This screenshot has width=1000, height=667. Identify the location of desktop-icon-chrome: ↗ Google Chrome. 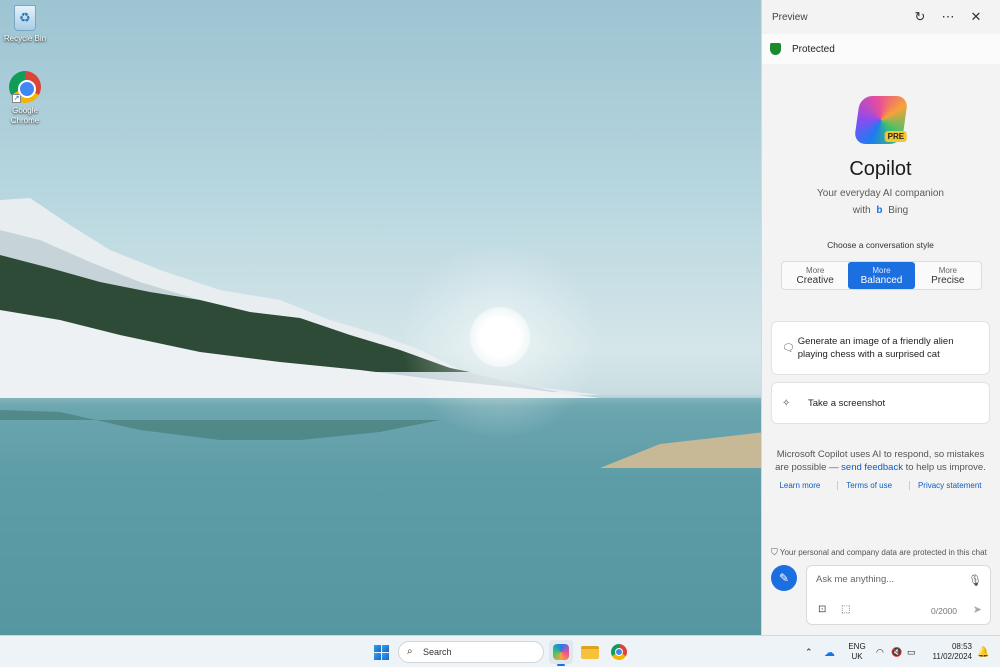
(27, 98).